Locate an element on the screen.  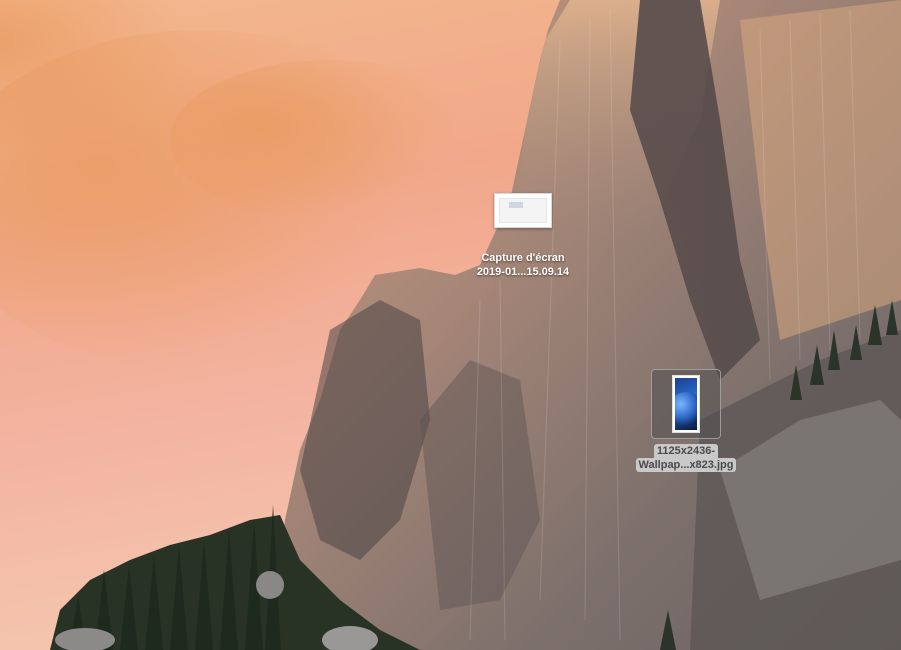
desktop-file-screenshot: Capture d'écran 2019-01...15.09.14 is located at coordinates (523, 236).